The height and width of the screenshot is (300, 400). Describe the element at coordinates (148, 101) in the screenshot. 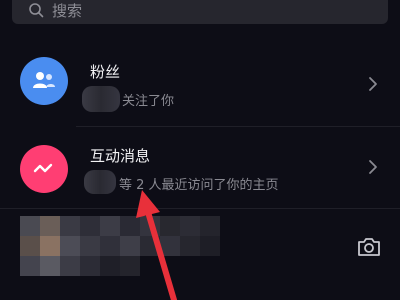

I see `notification-subtitle: 关注了你` at that location.